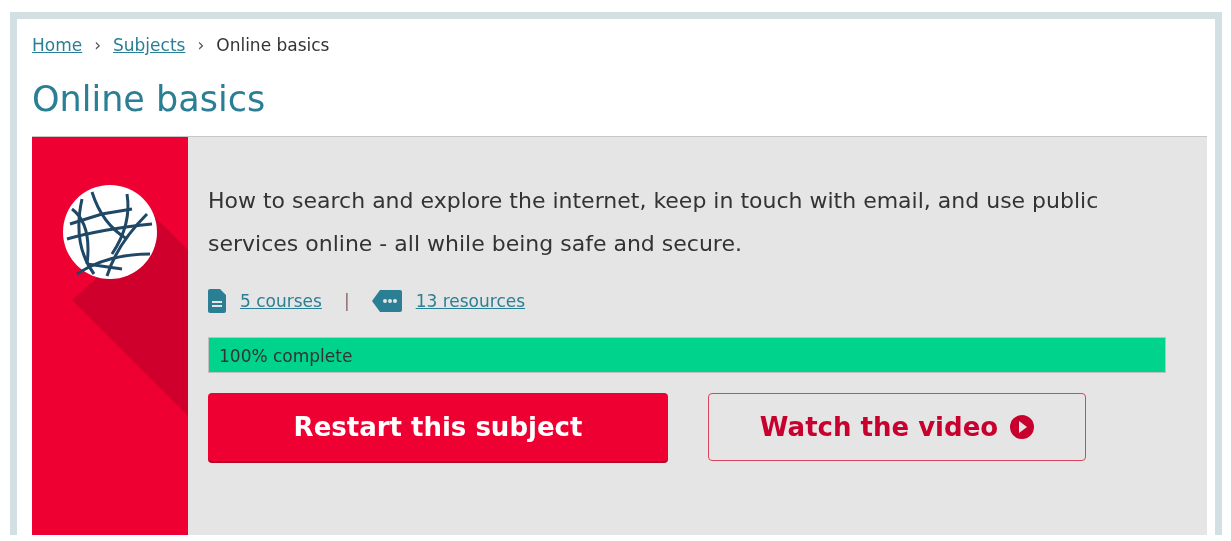  I want to click on document-icon, so click(217, 301).